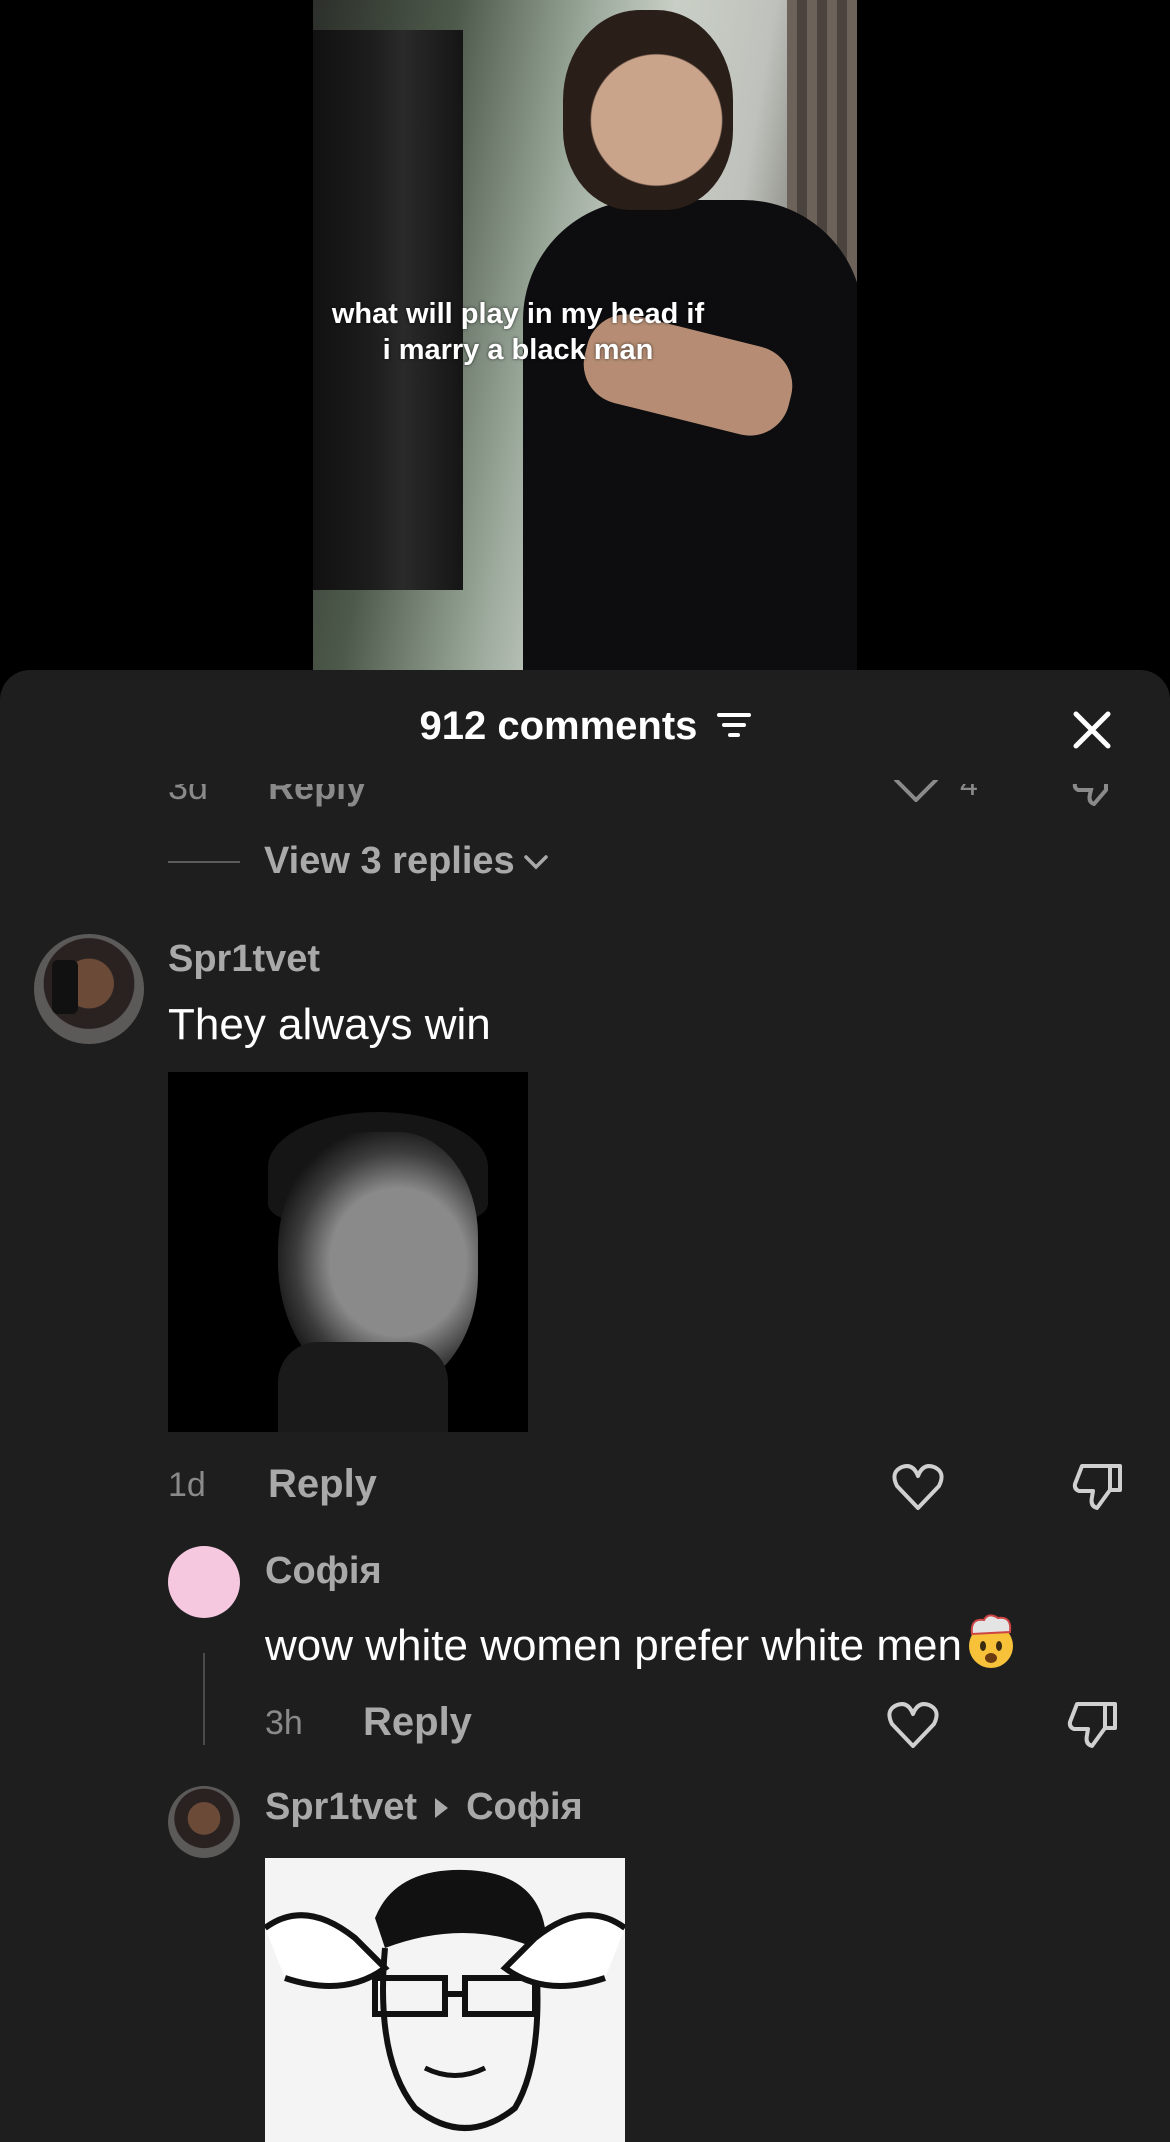 The height and width of the screenshot is (2142, 1170). I want to click on comment-count: 912 comments, so click(585, 726).